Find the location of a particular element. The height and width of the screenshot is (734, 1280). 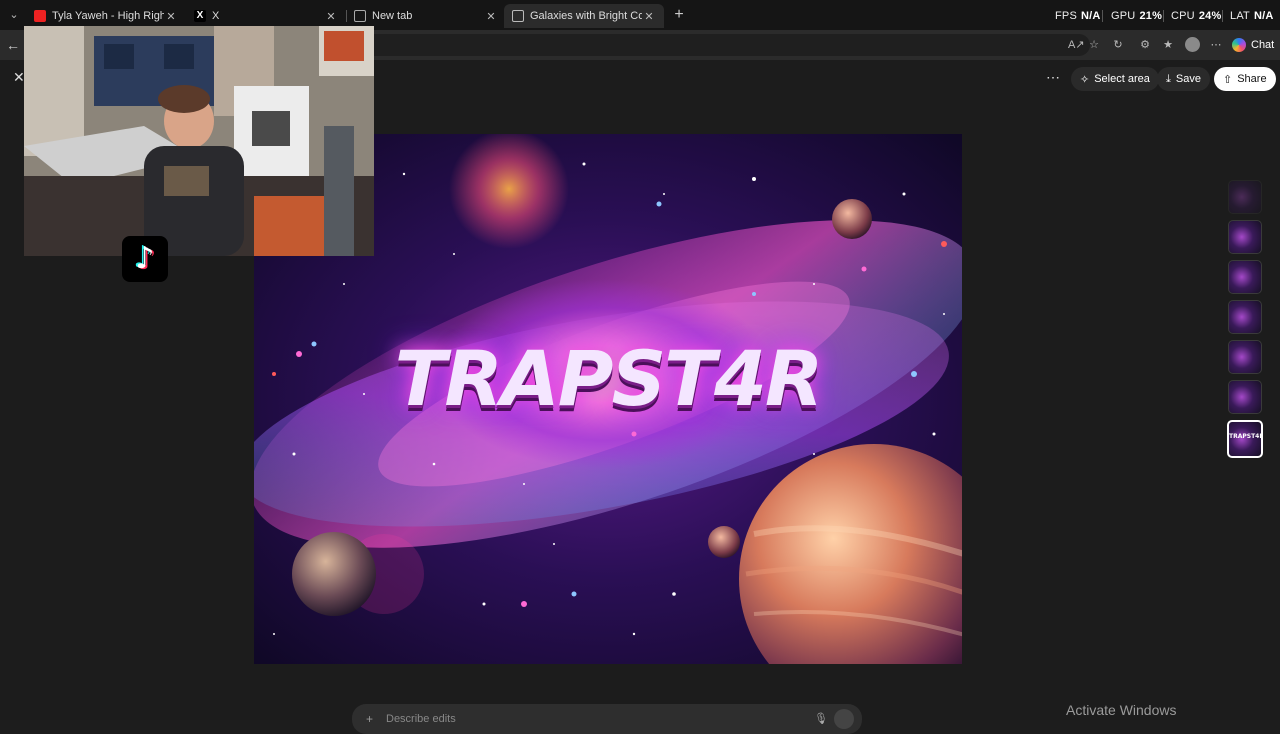

fps-label: FPS is located at coordinates (1066, 16).